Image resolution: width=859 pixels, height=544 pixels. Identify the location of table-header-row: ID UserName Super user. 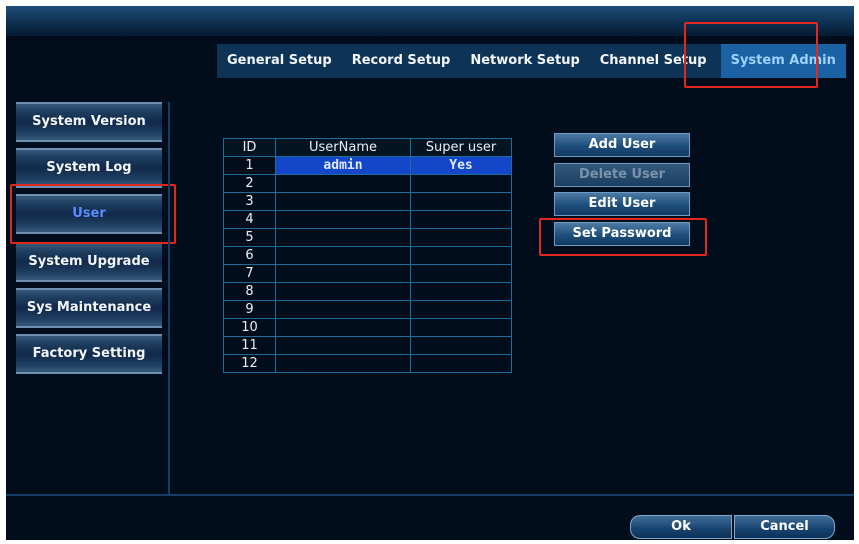
(367, 147).